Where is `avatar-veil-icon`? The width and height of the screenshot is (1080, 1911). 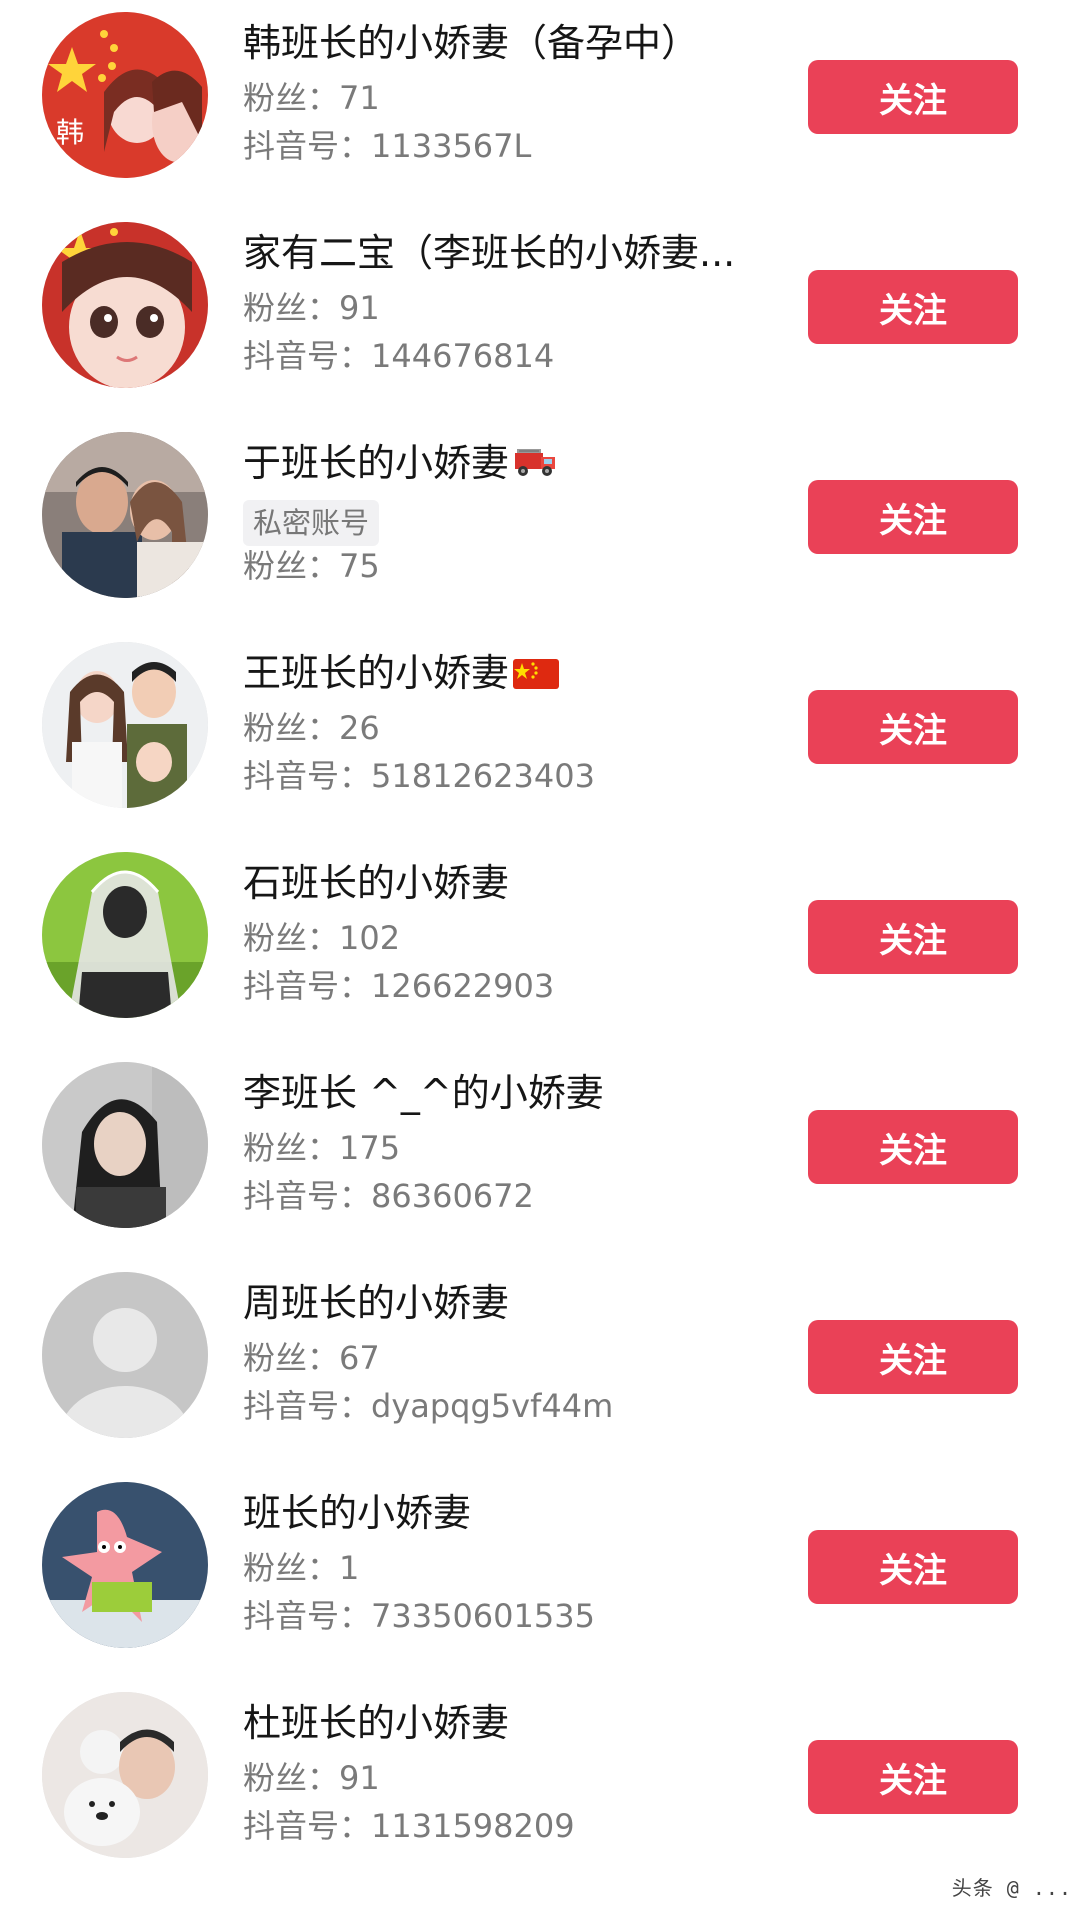 avatar-veil-icon is located at coordinates (125, 935).